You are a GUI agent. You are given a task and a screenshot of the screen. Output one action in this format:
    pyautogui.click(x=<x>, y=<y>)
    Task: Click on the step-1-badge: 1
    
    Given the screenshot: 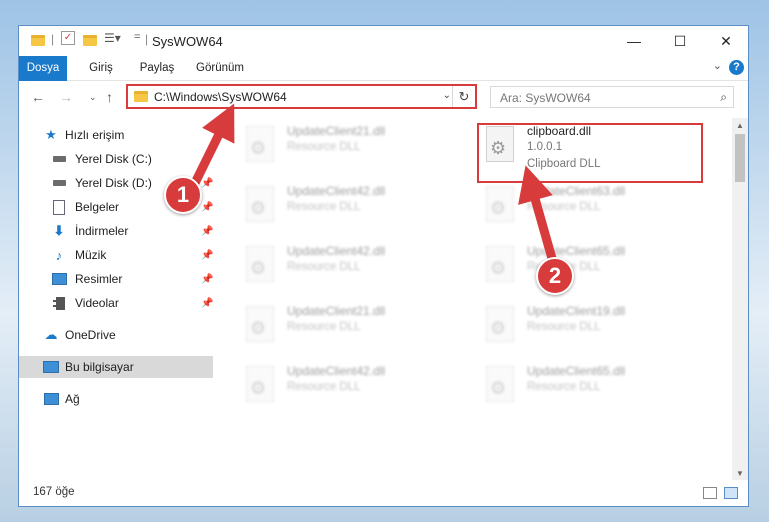 What is the action you would take?
    pyautogui.click(x=183, y=195)
    